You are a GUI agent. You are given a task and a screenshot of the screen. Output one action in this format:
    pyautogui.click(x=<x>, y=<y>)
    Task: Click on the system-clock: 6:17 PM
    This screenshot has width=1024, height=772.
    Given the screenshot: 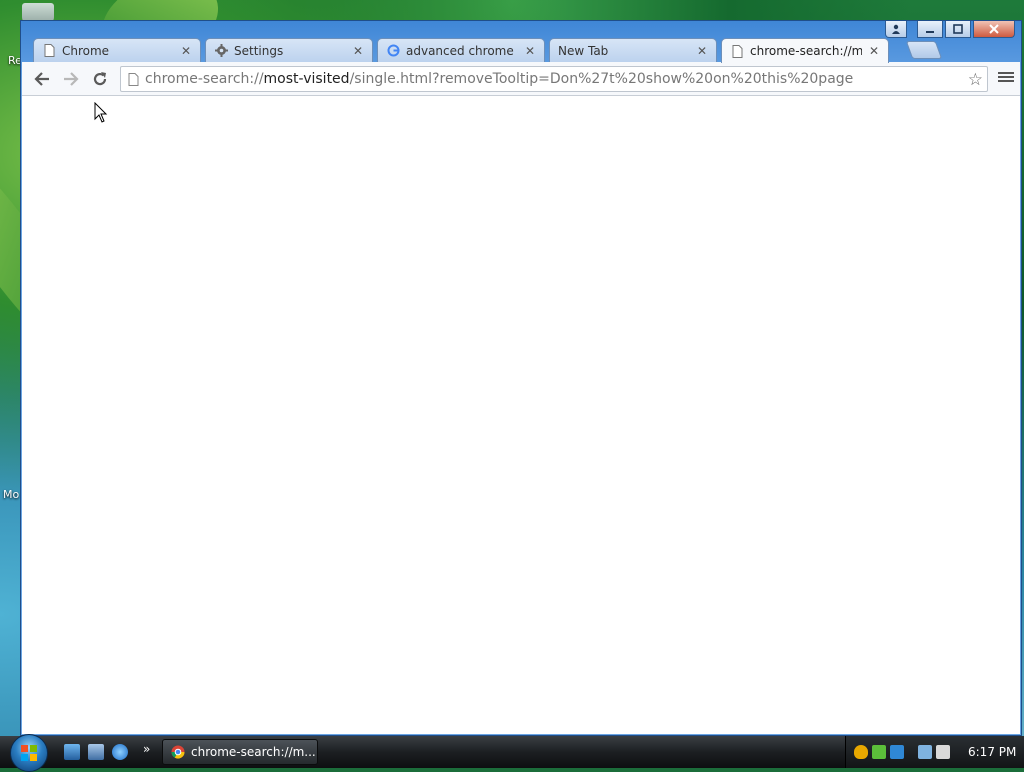 What is the action you would take?
    pyautogui.click(x=992, y=752)
    